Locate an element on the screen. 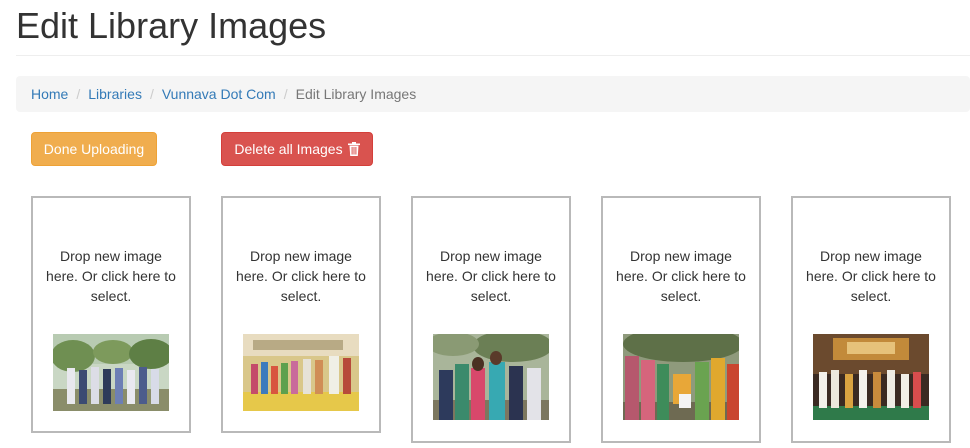  title-divider is located at coordinates (493, 55).